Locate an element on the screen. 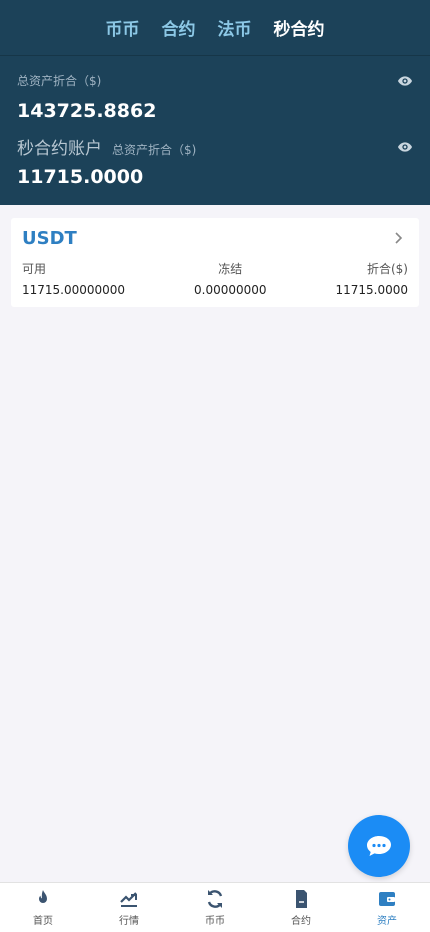 The image size is (430, 932). asset-type-tabs: 币币 合约 法币 秒合约 is located at coordinates (215, 28).